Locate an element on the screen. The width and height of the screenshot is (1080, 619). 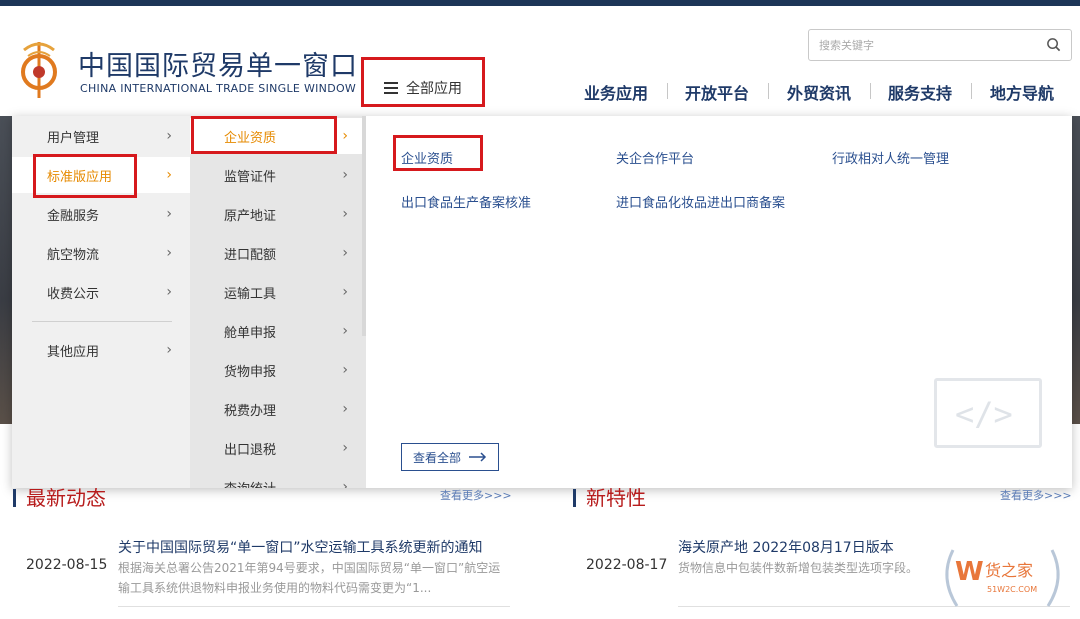
submenu-item-certificate-of-origin: 原产地证 › is located at coordinates (278, 214).